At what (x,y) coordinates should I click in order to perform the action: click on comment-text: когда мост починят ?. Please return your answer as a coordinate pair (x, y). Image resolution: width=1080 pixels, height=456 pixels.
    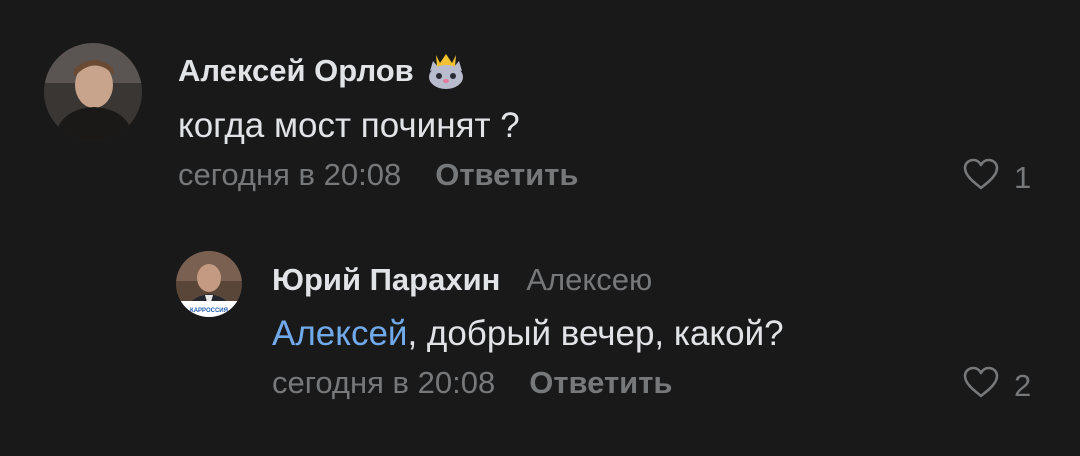
    Looking at the image, I should click on (349, 125).